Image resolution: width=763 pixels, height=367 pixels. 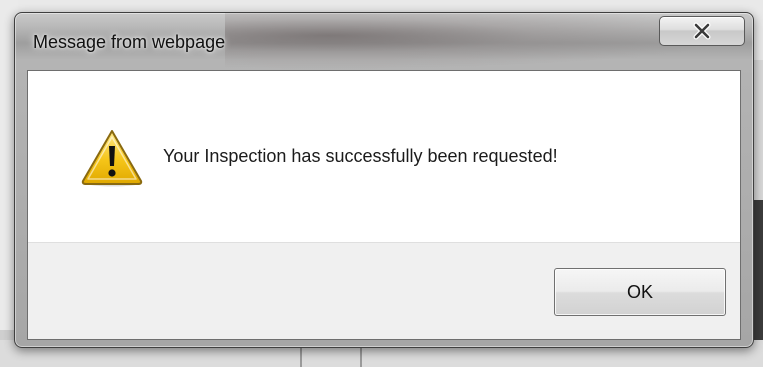 I want to click on warning-icon, so click(x=112, y=158).